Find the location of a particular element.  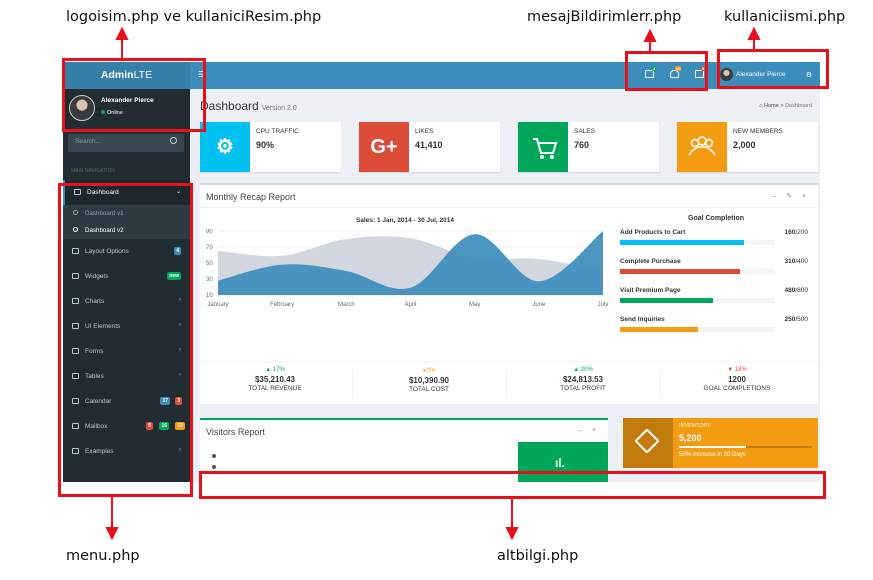

annotation-box-username is located at coordinates (773, 69).